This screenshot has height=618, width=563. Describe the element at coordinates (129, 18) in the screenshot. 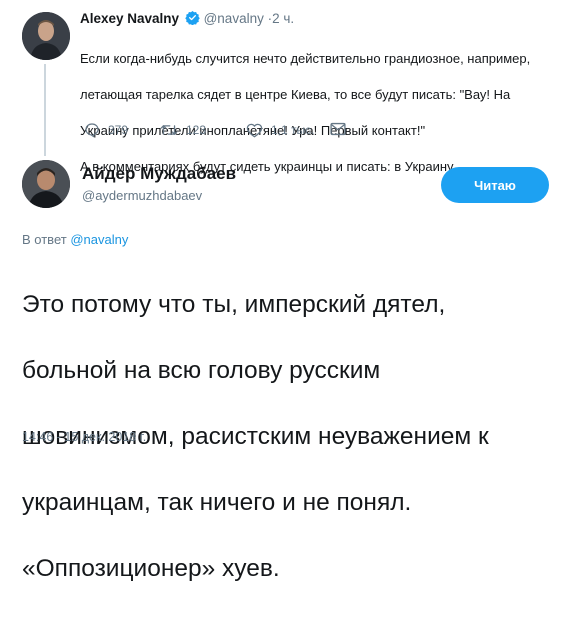

I see `author-name: Alexey Navalny` at that location.